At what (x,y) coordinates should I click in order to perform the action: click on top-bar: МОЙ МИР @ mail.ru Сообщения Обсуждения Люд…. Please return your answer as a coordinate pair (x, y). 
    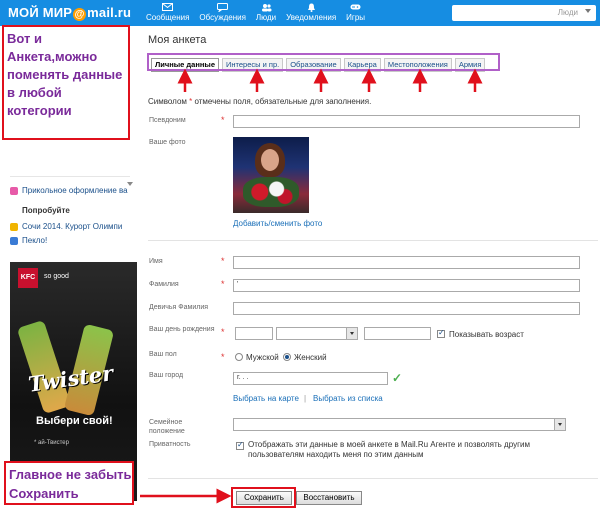
    Looking at the image, I should click on (300, 13).